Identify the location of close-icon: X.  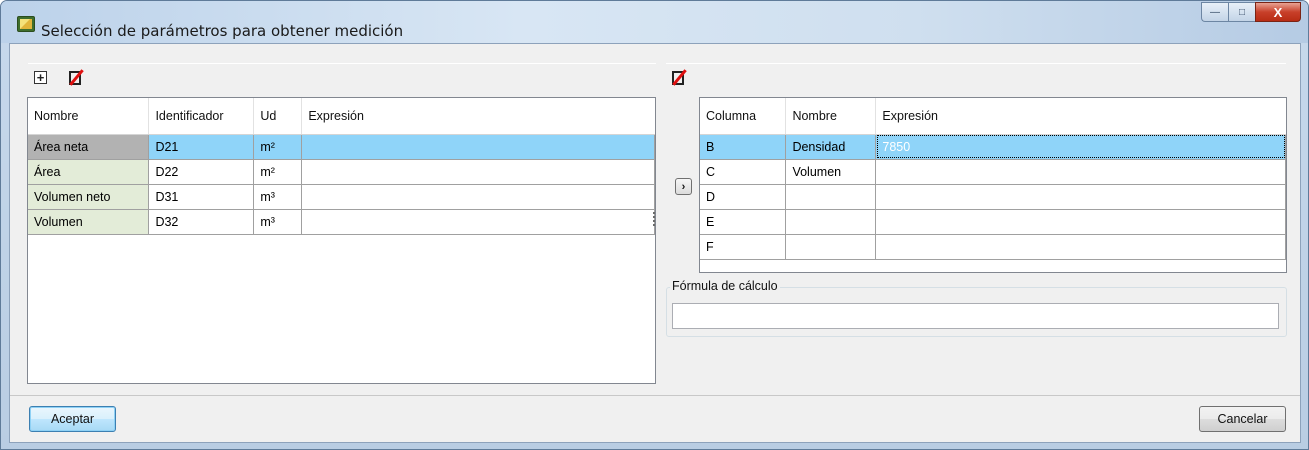
(1278, 12).